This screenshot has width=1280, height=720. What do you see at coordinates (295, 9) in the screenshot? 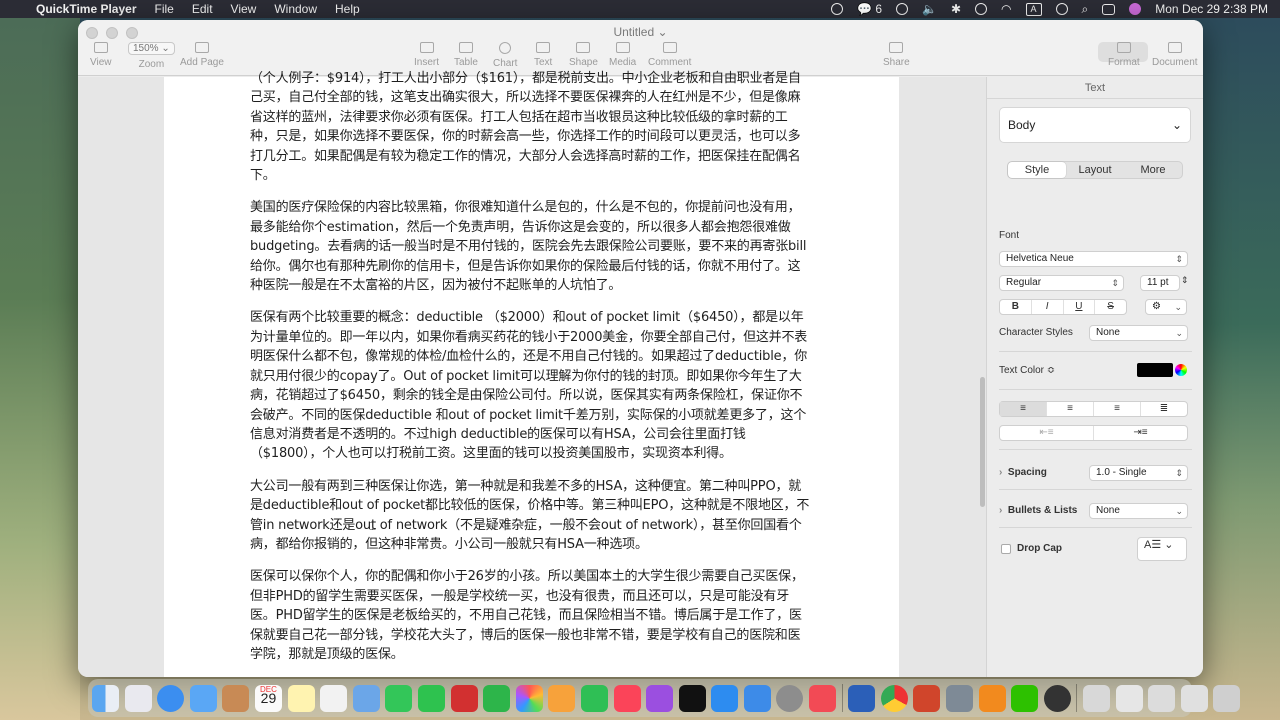
I see `menu-window: Window` at bounding box center [295, 9].